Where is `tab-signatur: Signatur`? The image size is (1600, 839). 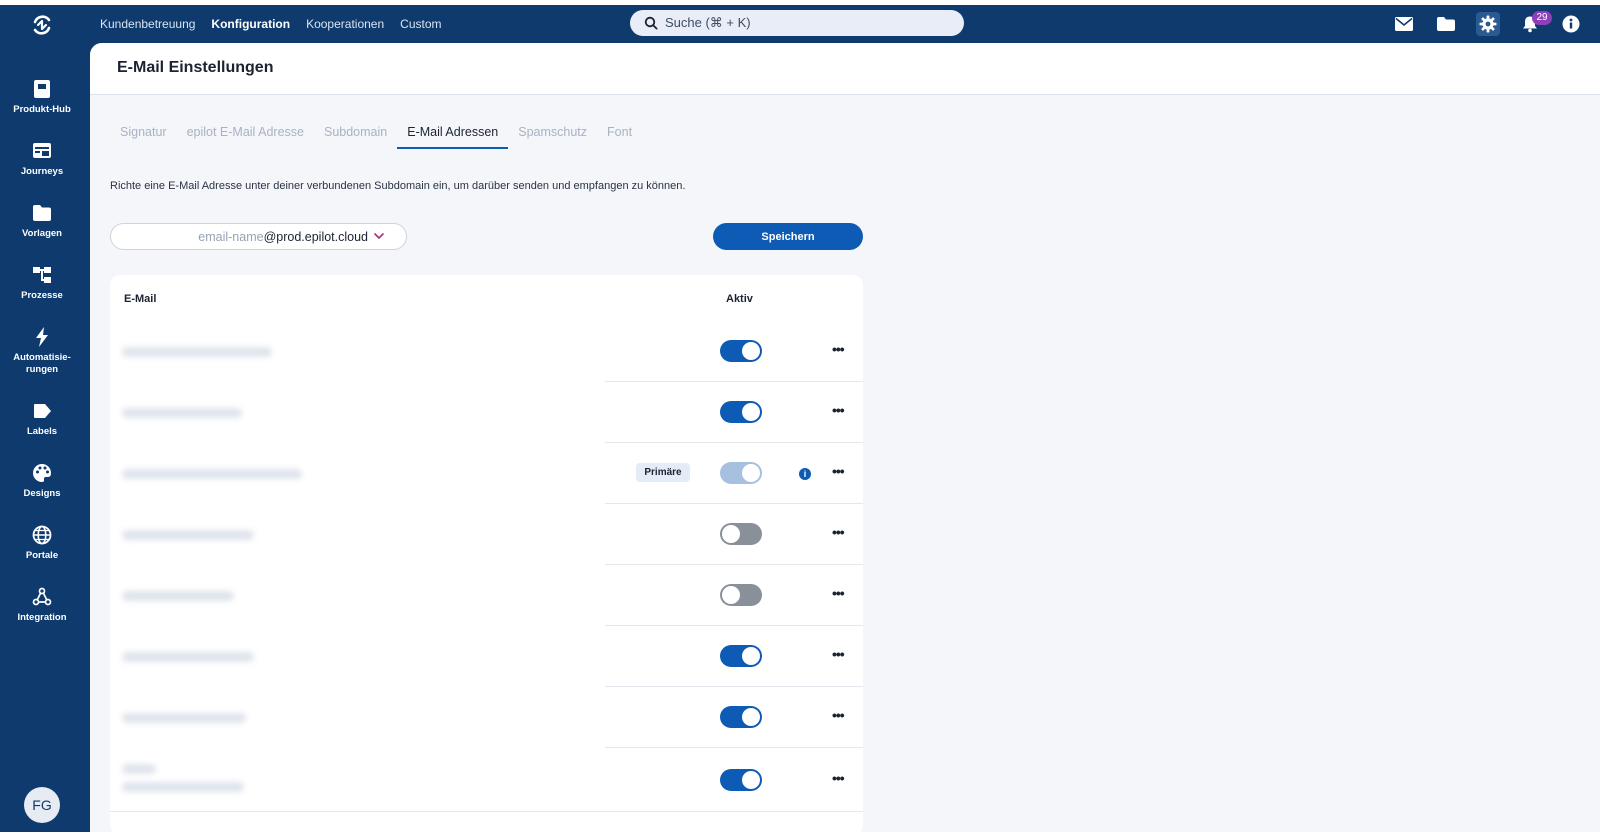
tab-signatur: Signatur is located at coordinates (143, 134).